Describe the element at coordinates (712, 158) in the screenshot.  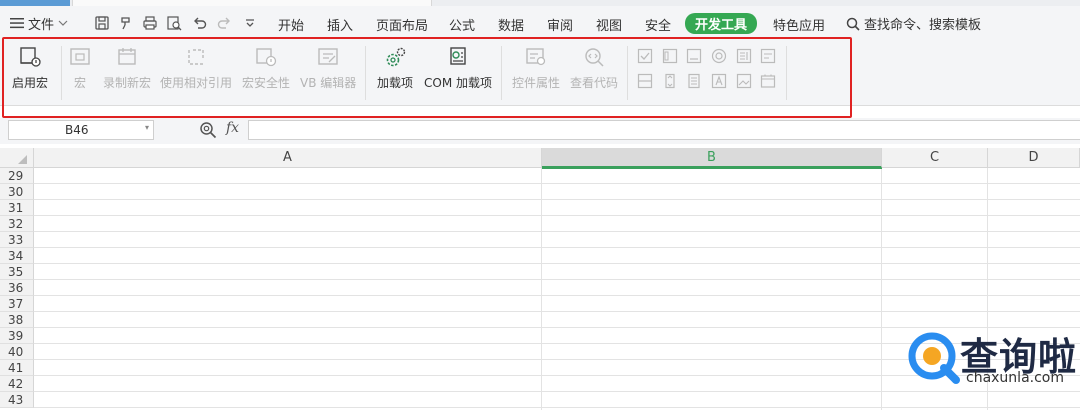
I see `column-header-b: B` at that location.